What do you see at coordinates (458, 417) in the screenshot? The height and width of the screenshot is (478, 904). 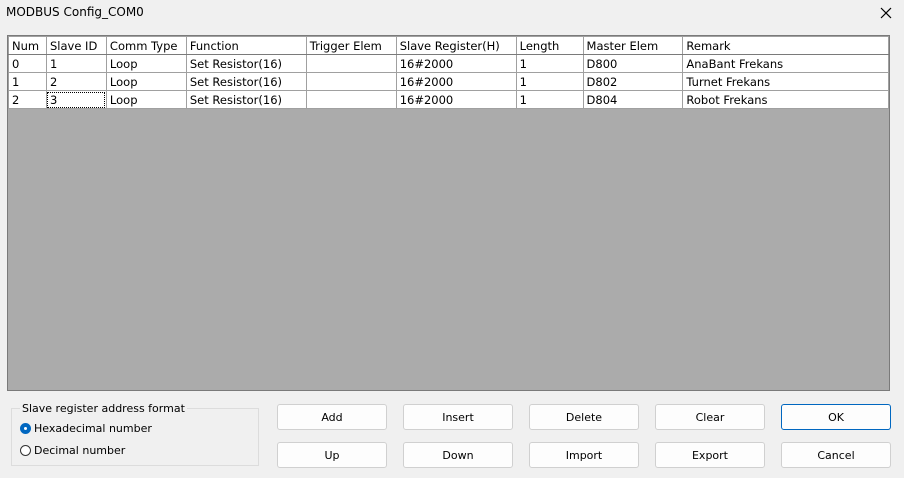 I see `insert-button: Insert` at bounding box center [458, 417].